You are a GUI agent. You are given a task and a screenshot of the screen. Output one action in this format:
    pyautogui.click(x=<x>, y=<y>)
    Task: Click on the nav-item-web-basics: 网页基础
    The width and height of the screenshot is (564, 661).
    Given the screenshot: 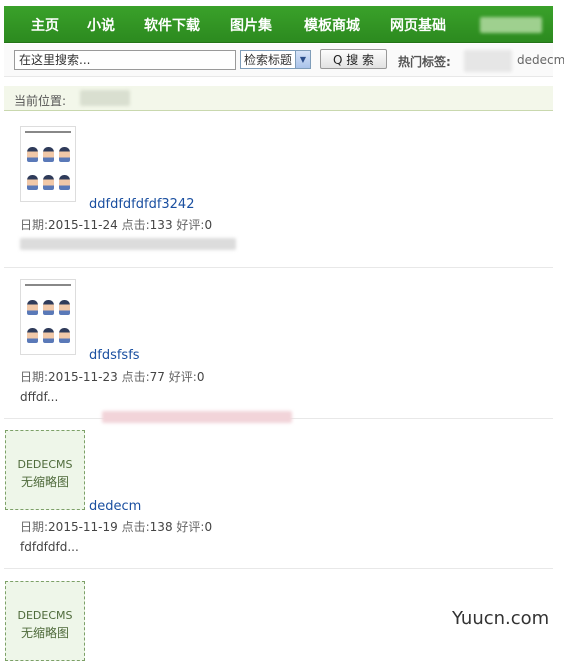 What is the action you would take?
    pyautogui.click(x=418, y=25)
    